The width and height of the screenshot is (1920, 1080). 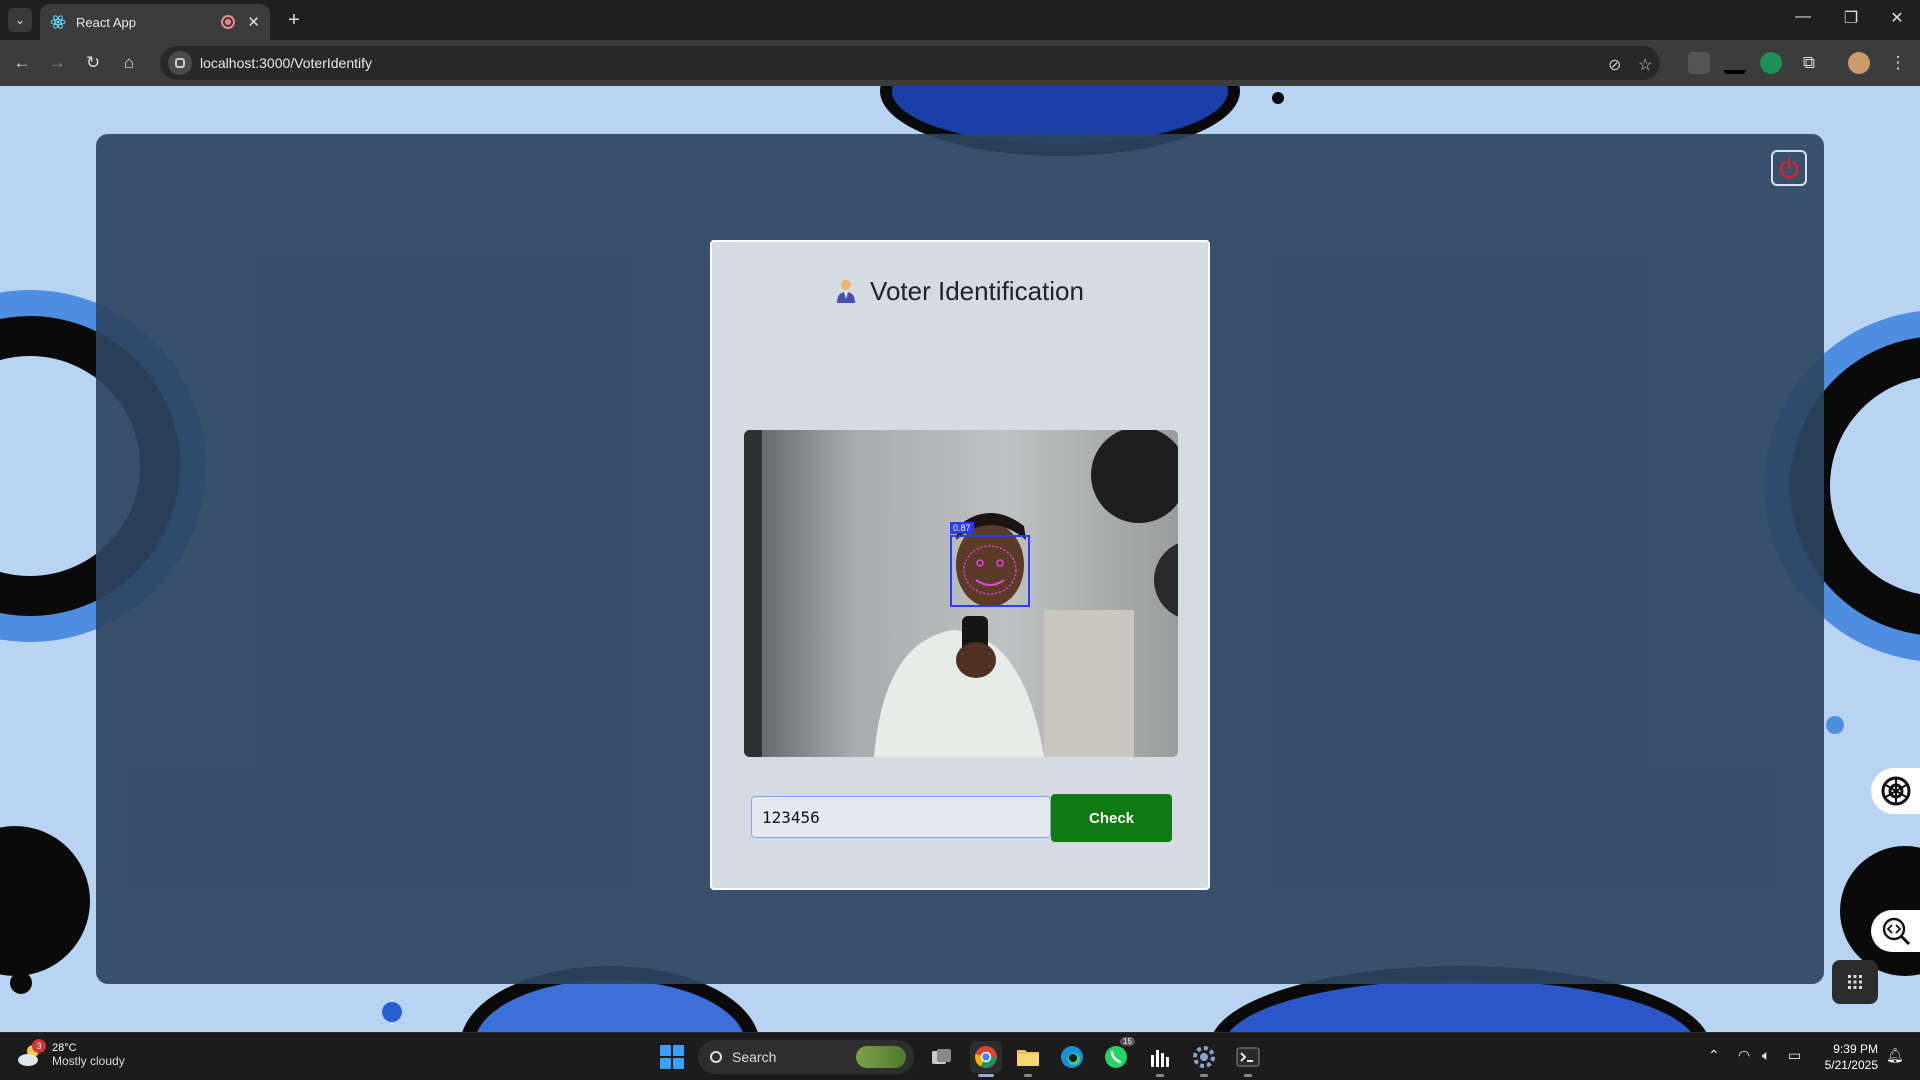 What do you see at coordinates (294, 20) in the screenshot?
I see `new-tab-button: +` at bounding box center [294, 20].